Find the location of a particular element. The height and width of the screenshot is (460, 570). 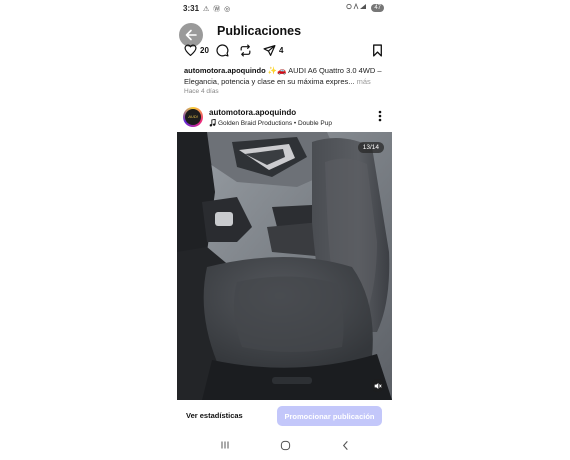

recent-apps-button is located at coordinates (225, 445).